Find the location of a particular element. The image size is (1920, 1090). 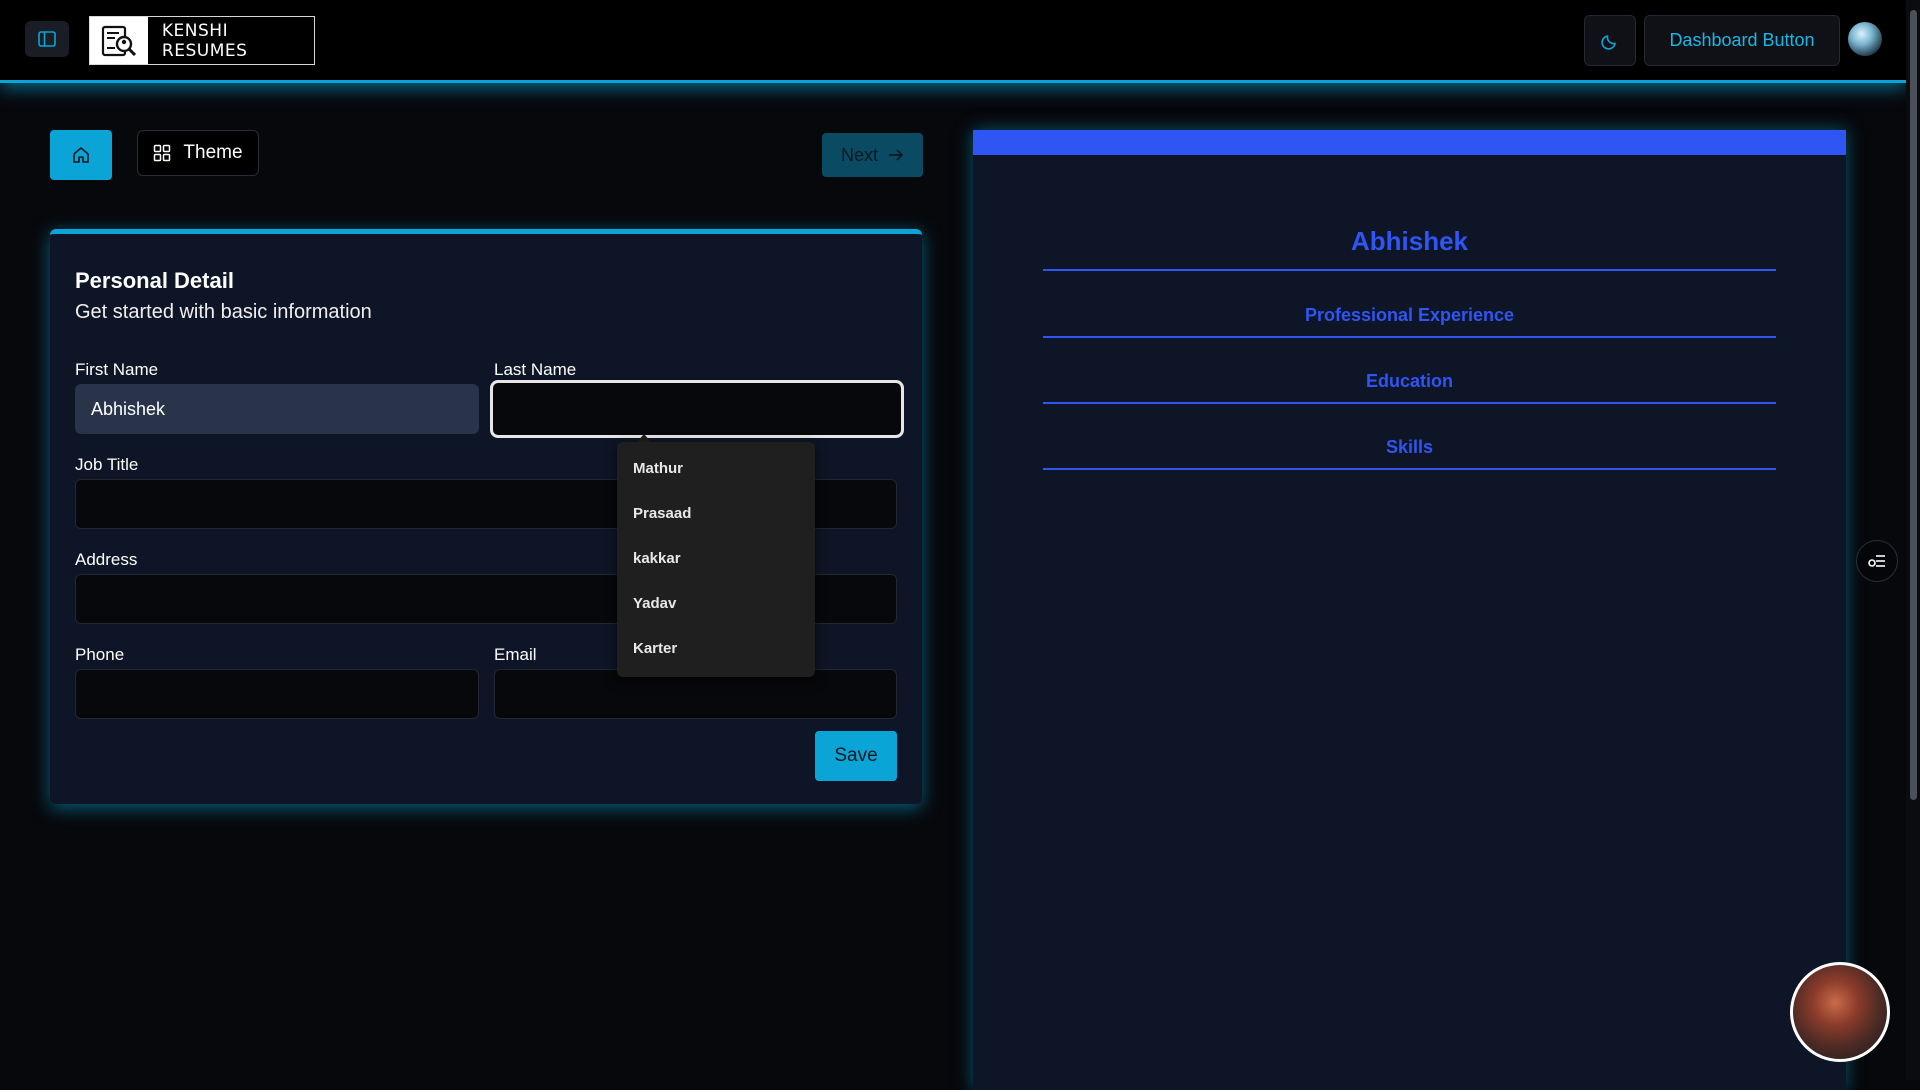

phone-label: Phone is located at coordinates (100, 654).